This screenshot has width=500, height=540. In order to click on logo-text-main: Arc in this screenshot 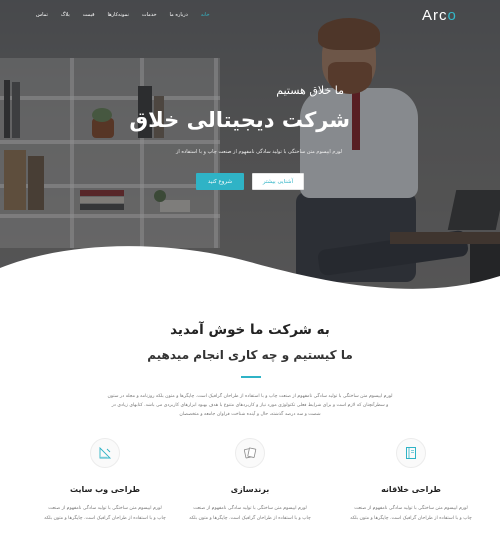, I will do `click(435, 15)`.